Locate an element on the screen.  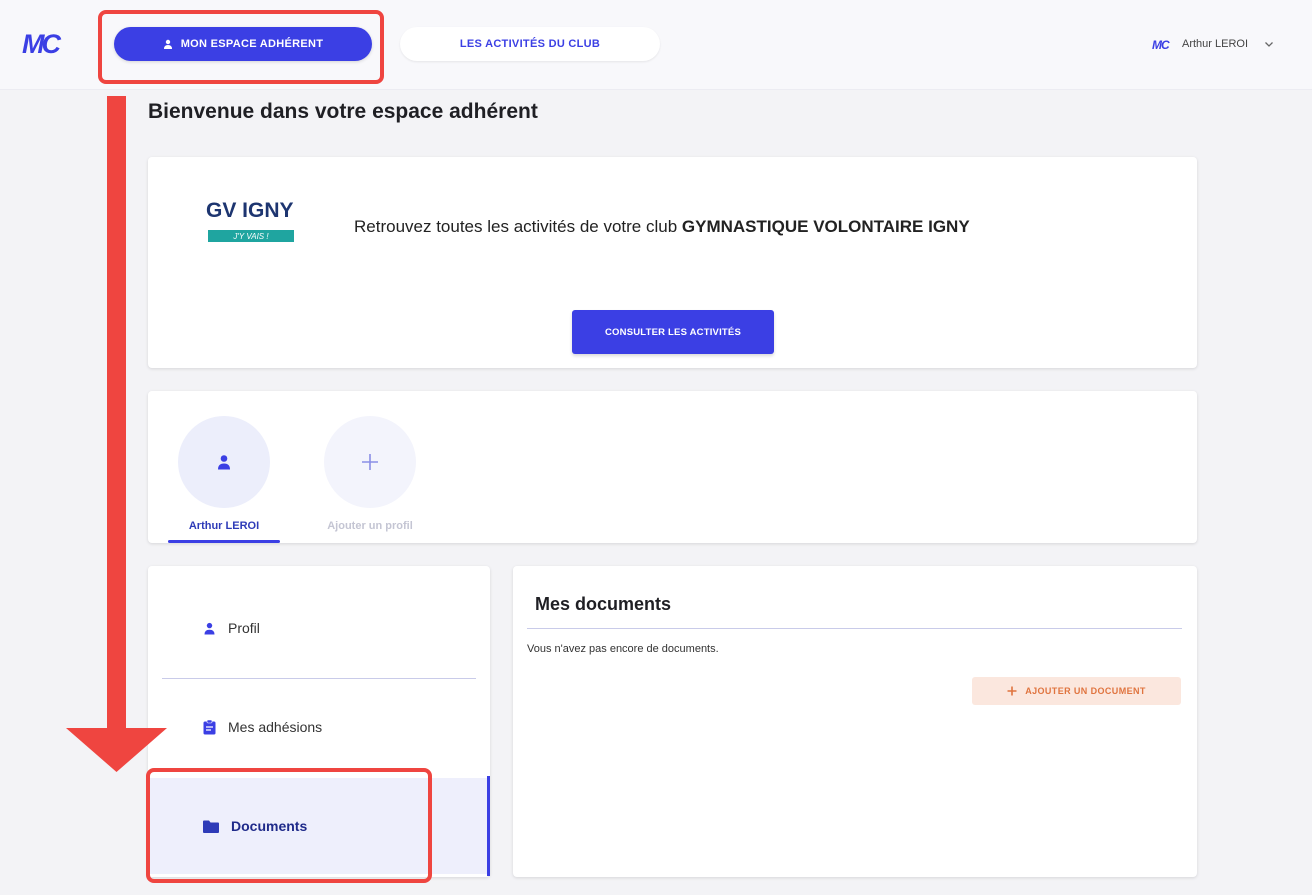
add-profile-button: Ajouter un profil is located at coordinates (370, 474).